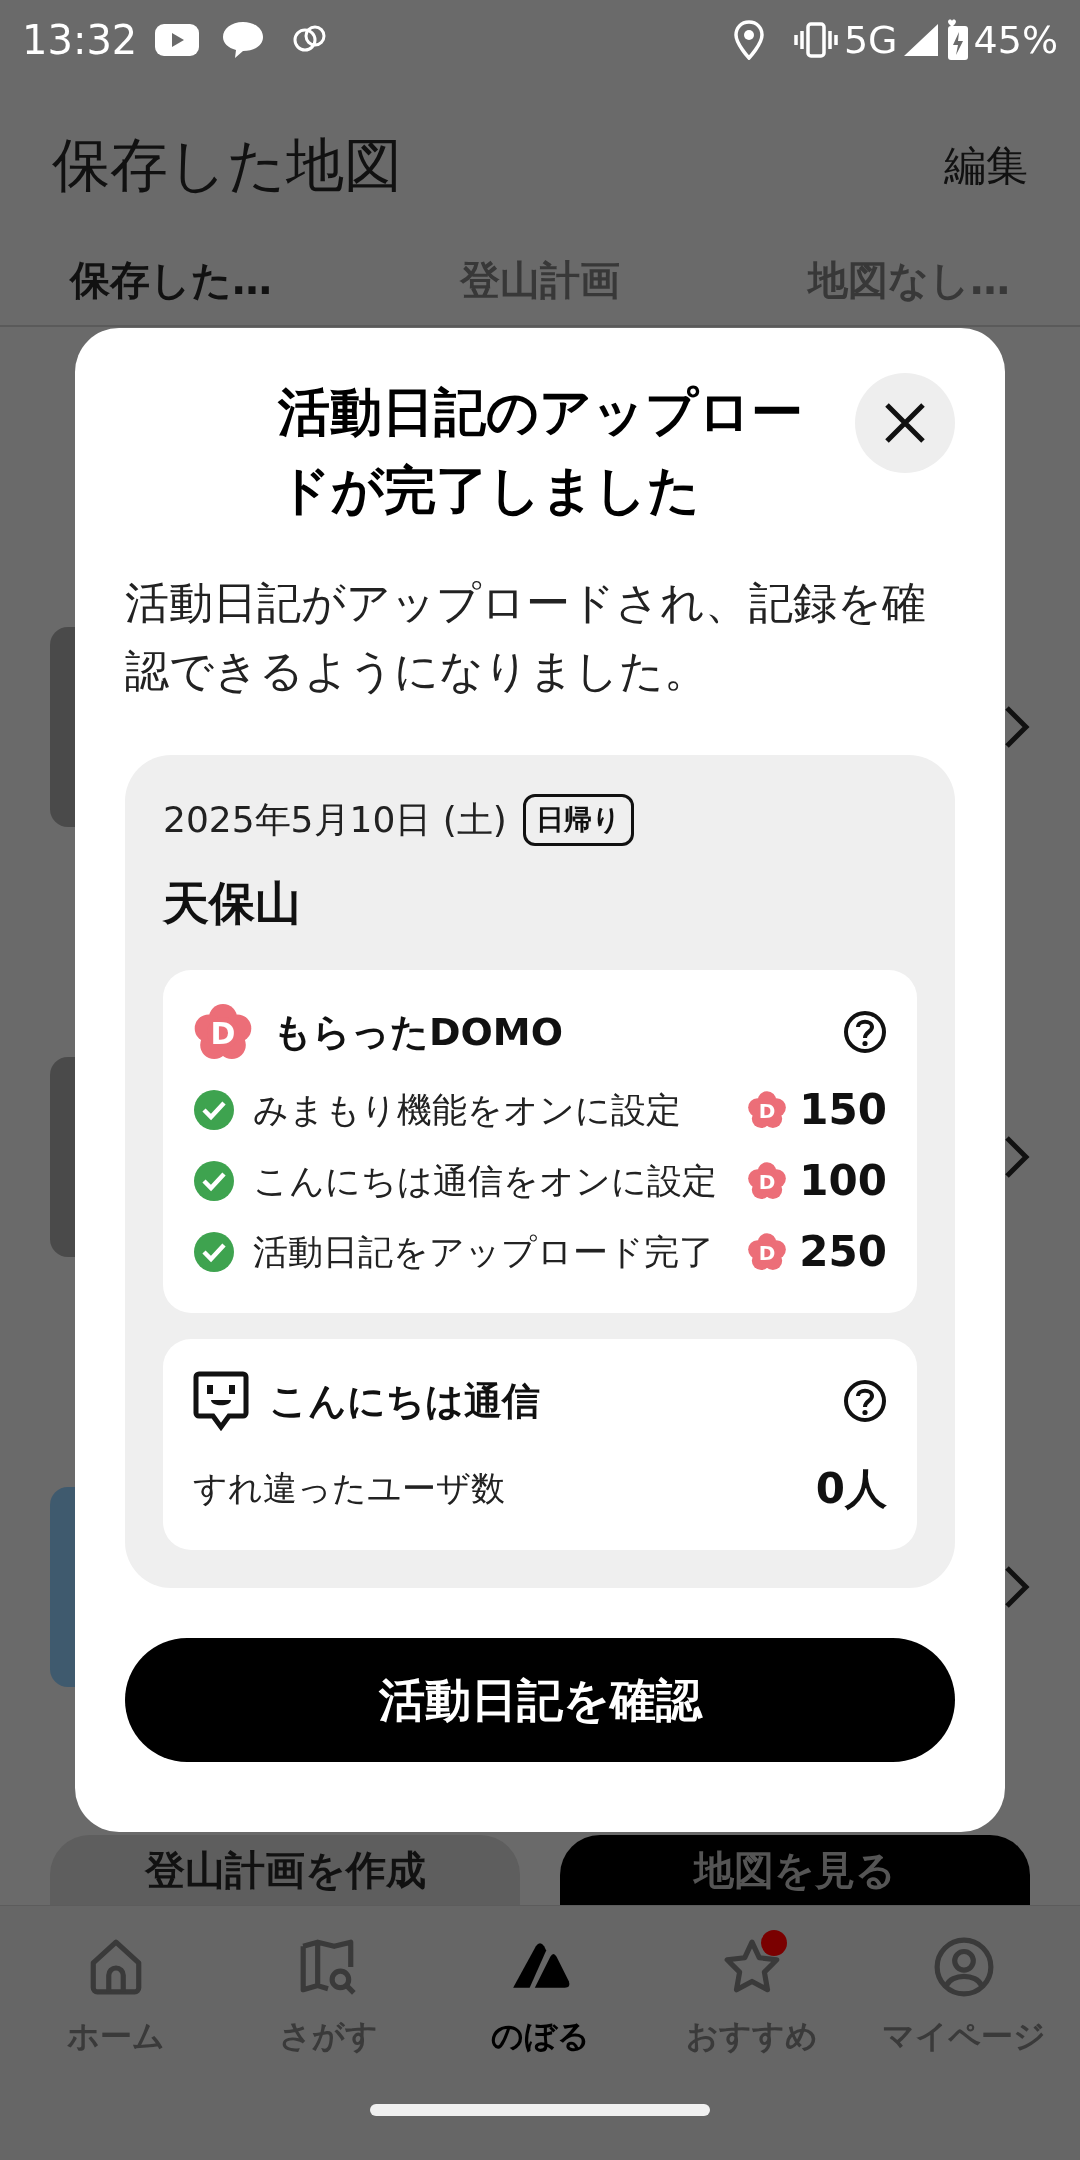 This screenshot has width=1080, height=2160. Describe the element at coordinates (540, 1700) in the screenshot. I see `view-diary-button: 活動日記を確認` at that location.